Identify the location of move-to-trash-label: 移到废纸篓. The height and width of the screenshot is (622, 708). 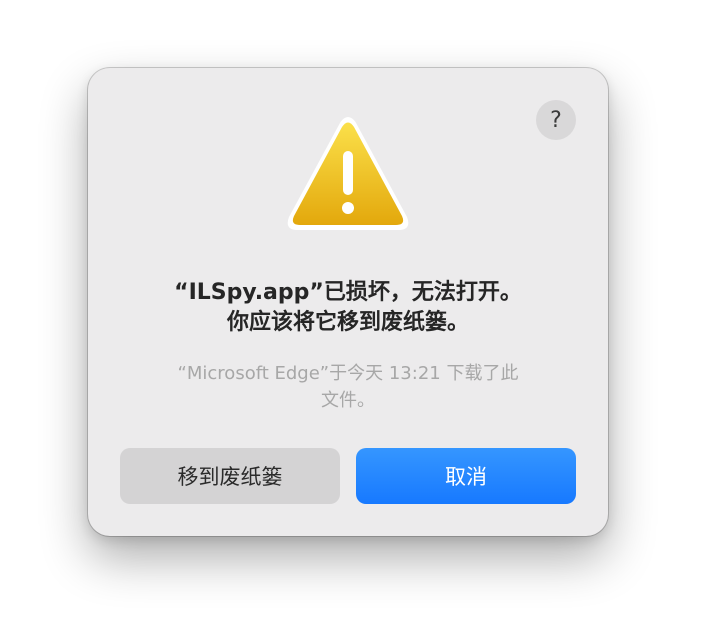
(230, 477).